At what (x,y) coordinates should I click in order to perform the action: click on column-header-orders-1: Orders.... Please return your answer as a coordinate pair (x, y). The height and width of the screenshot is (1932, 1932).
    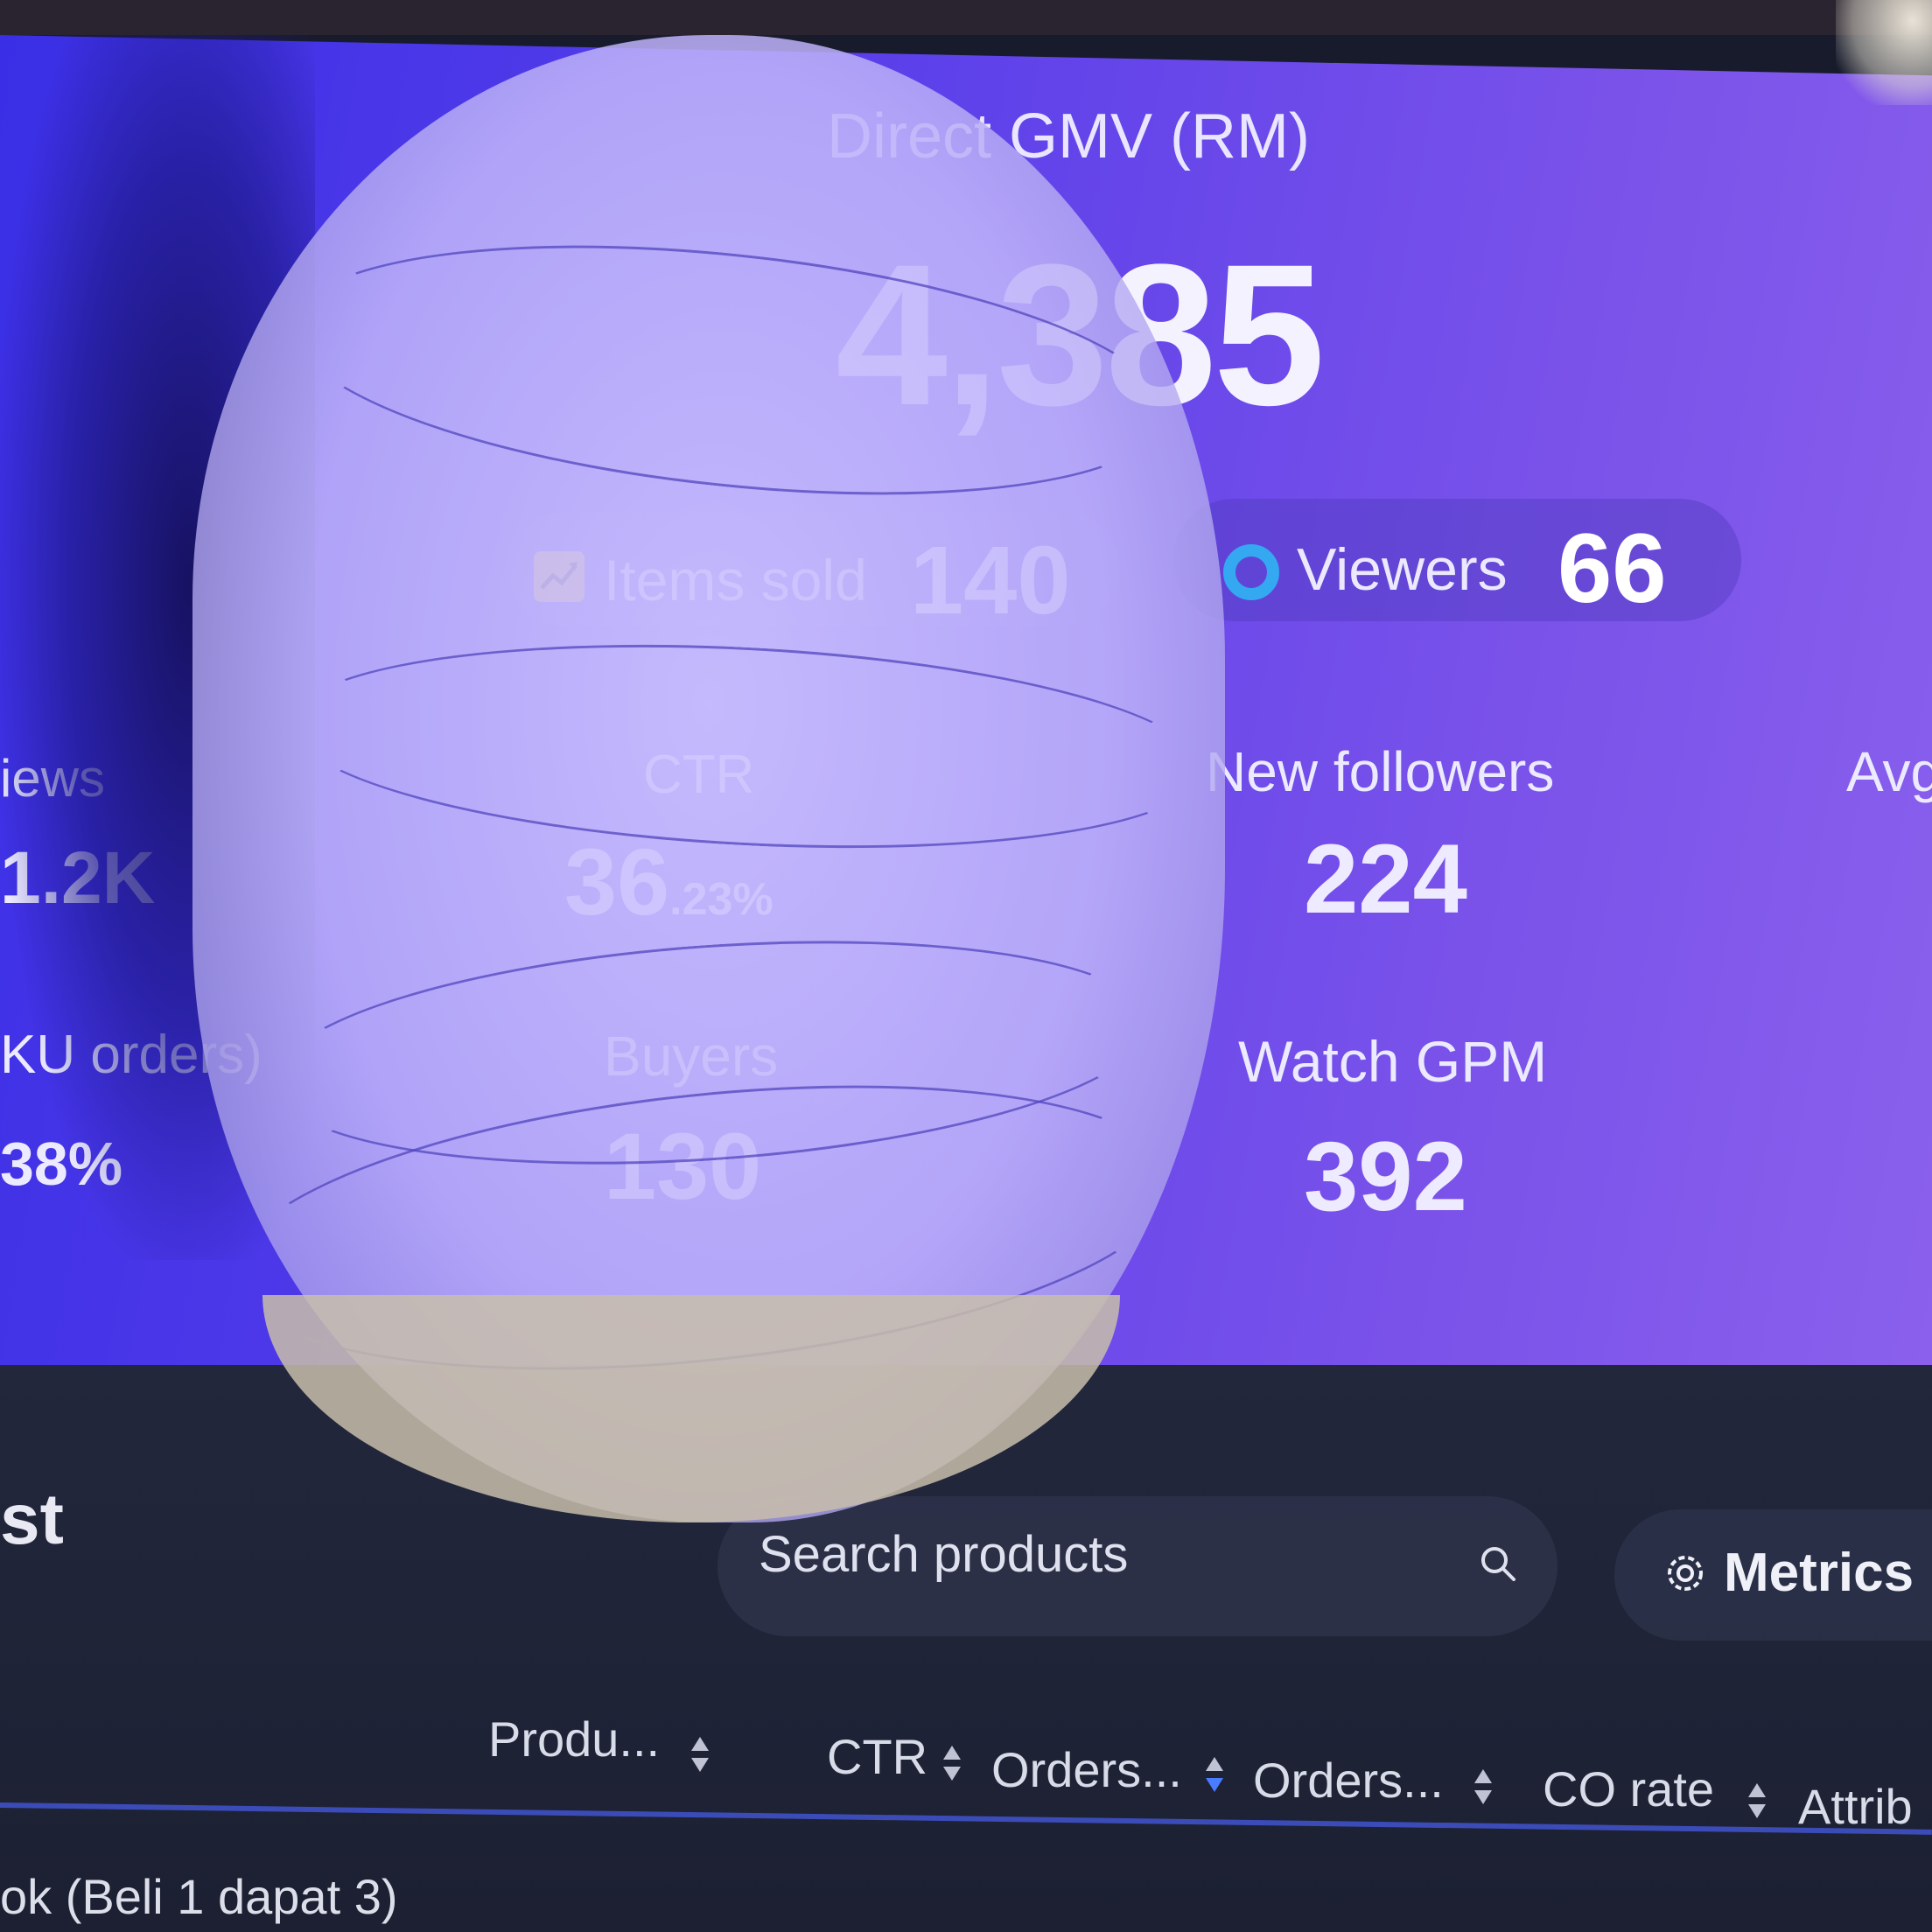
    Looking at the image, I should click on (1086, 1769).